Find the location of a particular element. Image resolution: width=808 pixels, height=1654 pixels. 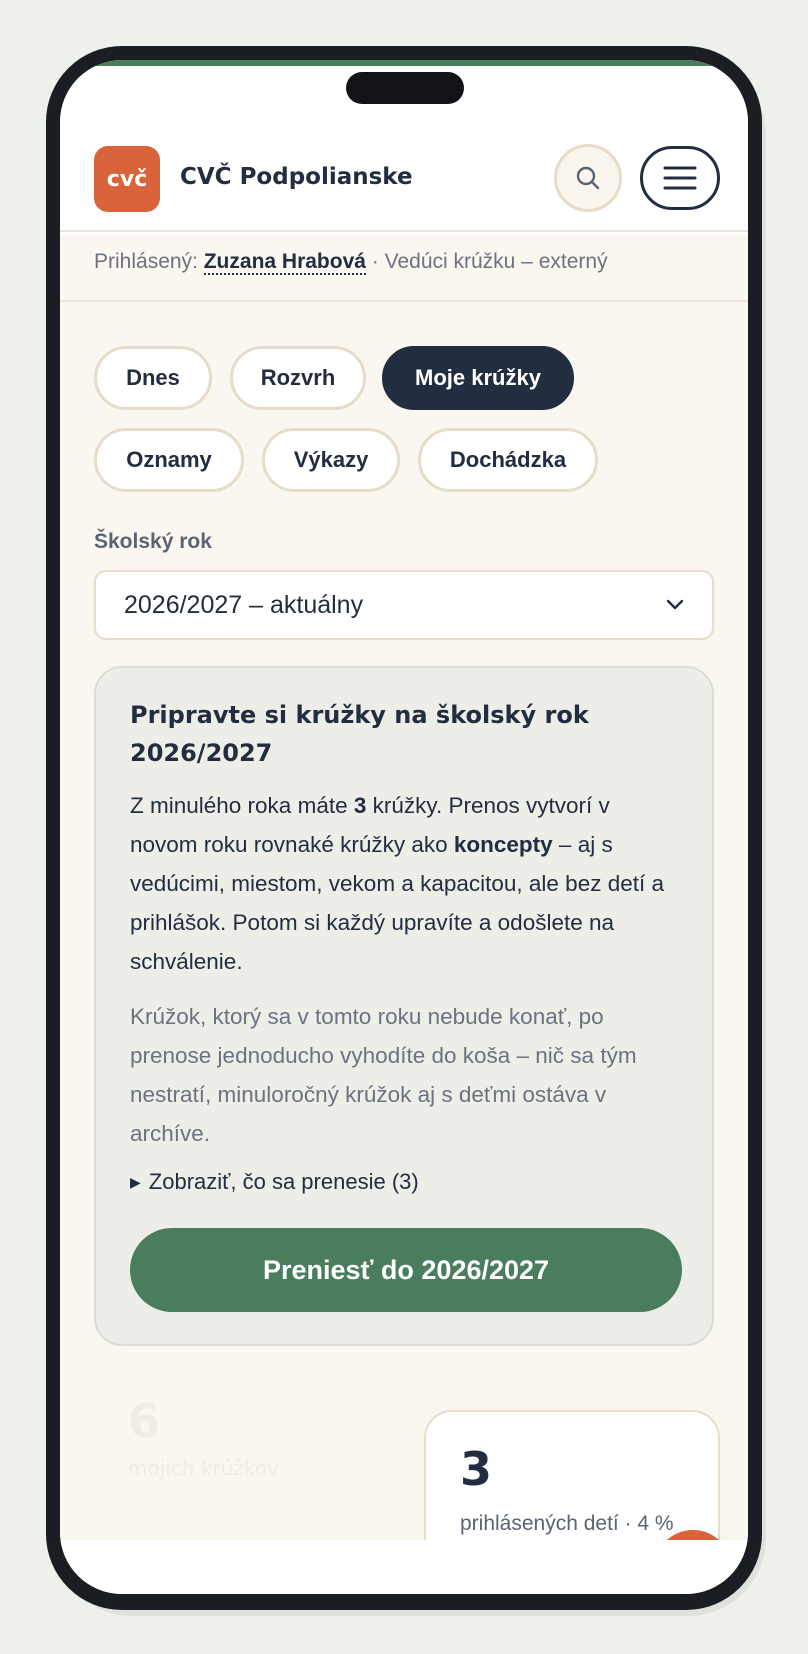

camera-notch is located at coordinates (405, 88).